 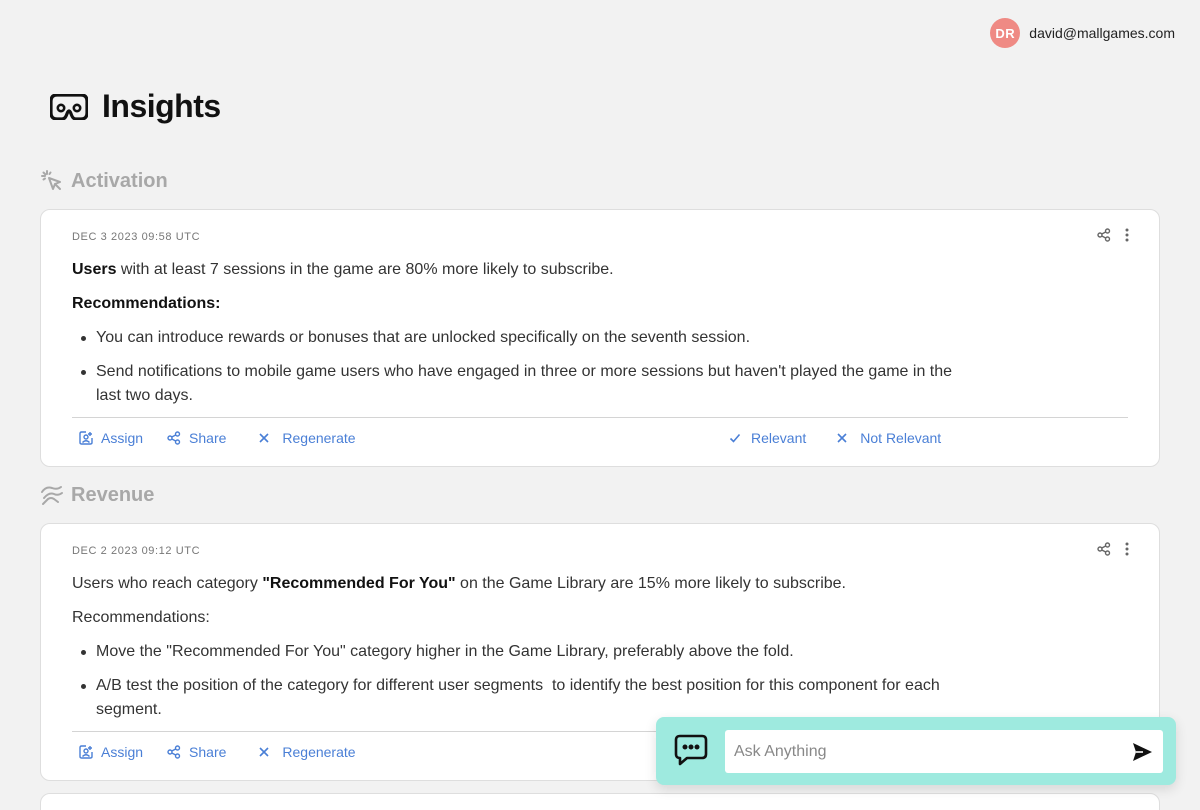 I want to click on section-title-label: Activation, so click(x=119, y=180).